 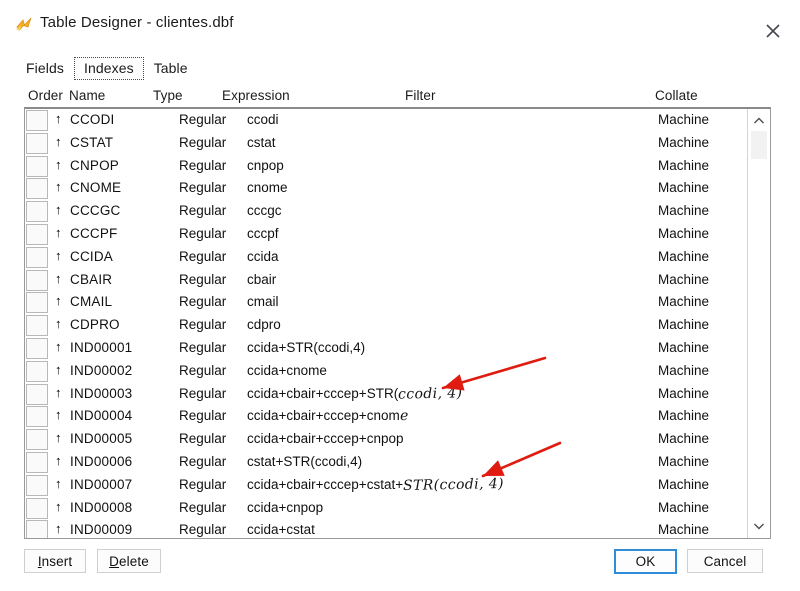 I want to click on row-index-expression: ccida+cnome, so click(x=287, y=370).